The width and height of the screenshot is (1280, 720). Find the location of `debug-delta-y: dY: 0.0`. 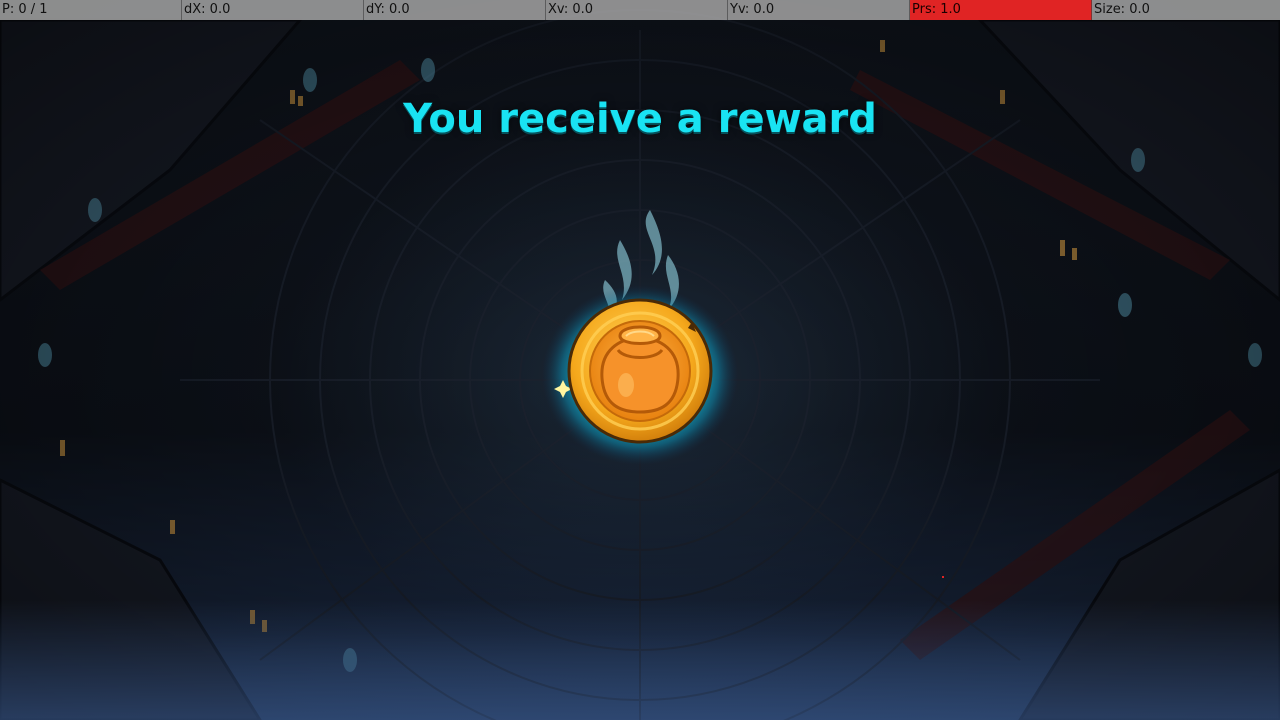

debug-delta-y: dY: 0.0 is located at coordinates (455, 10).